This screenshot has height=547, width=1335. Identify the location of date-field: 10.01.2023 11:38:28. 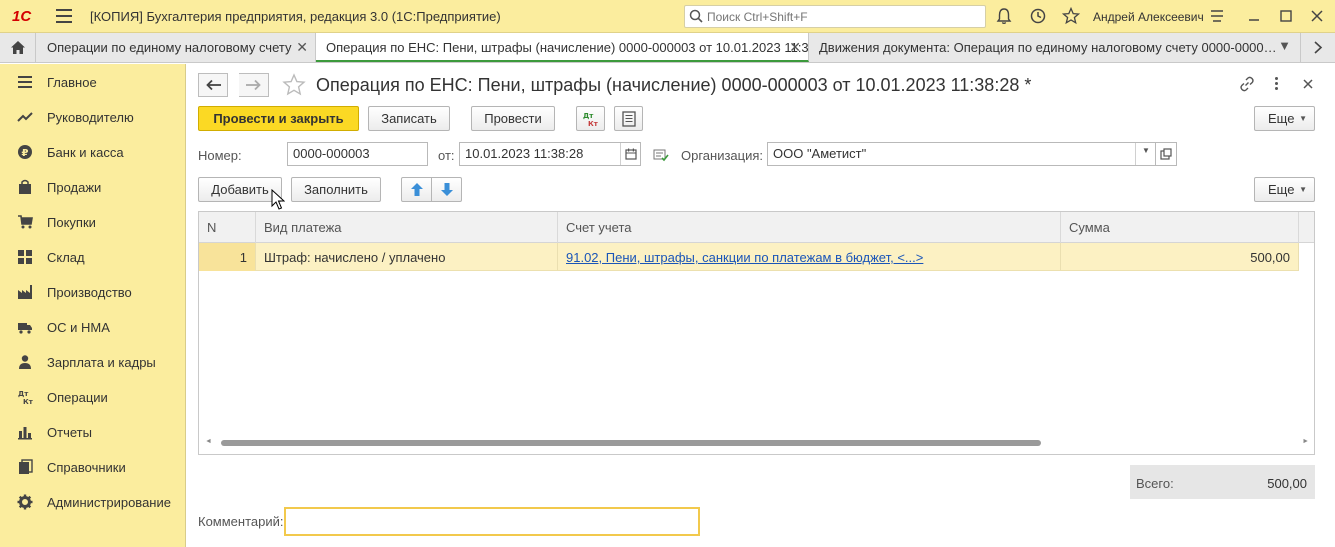
(550, 154).